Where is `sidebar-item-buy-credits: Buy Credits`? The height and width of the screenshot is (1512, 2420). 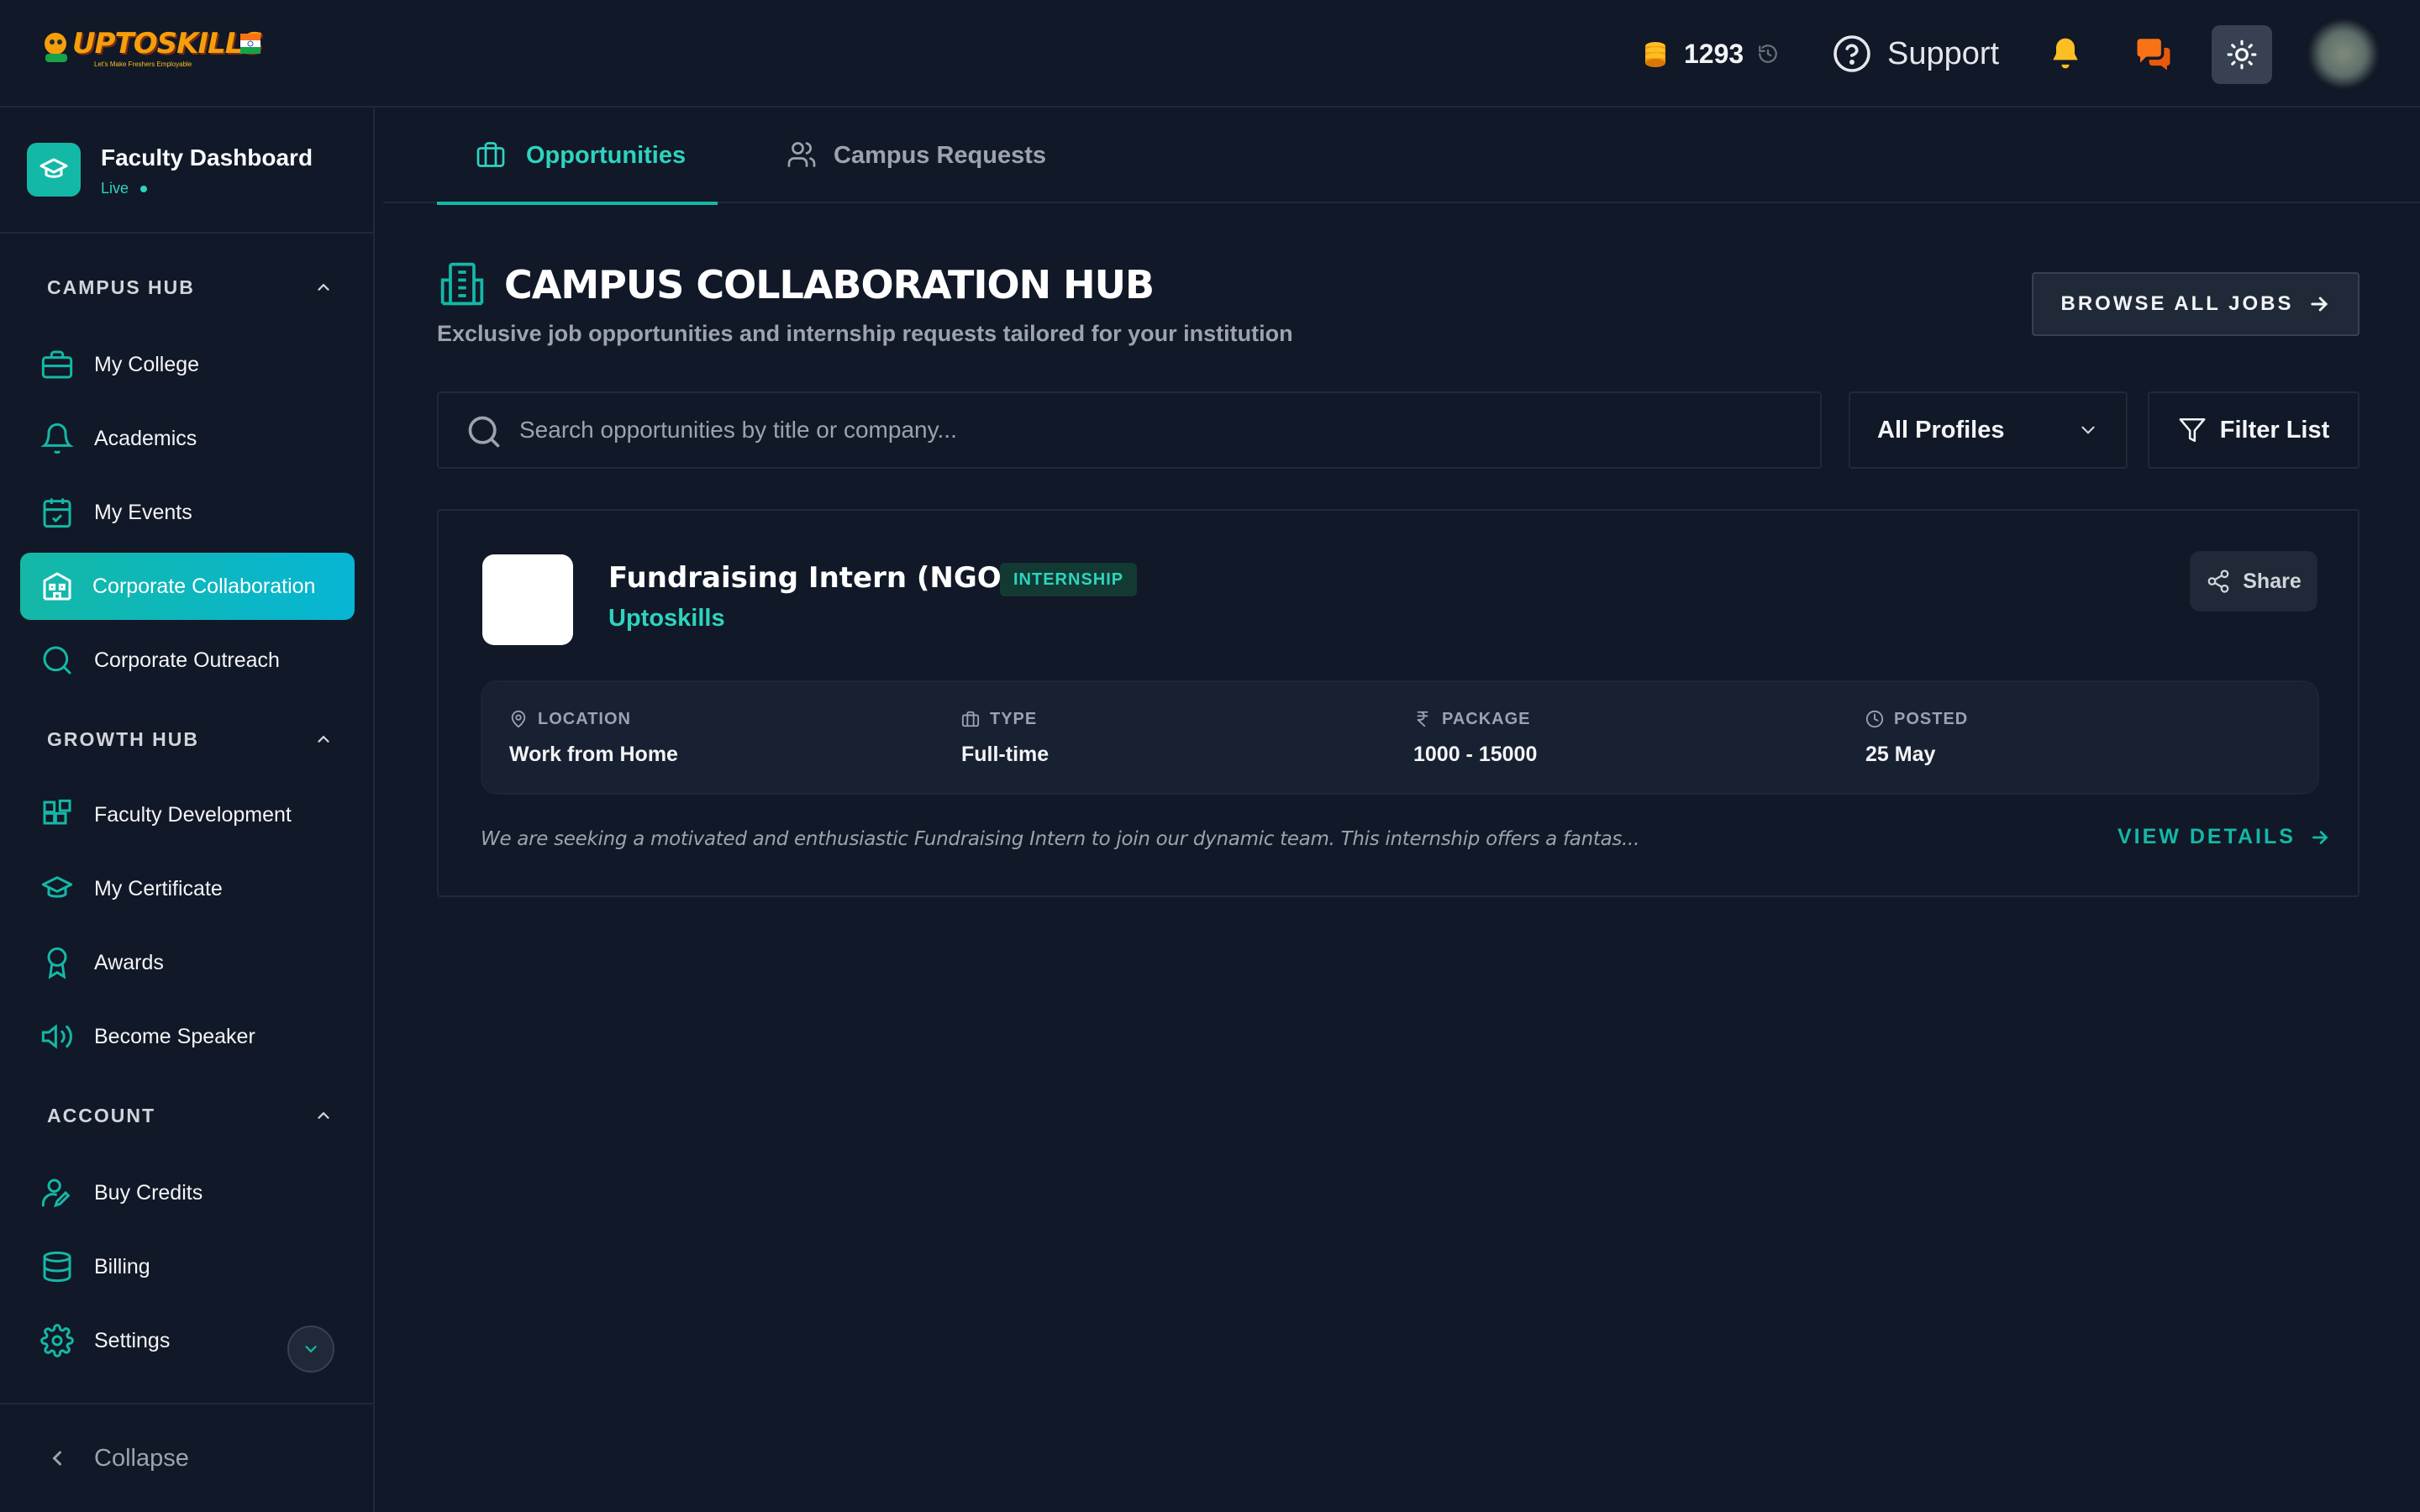 sidebar-item-buy-credits: Buy Credits is located at coordinates (187, 1192).